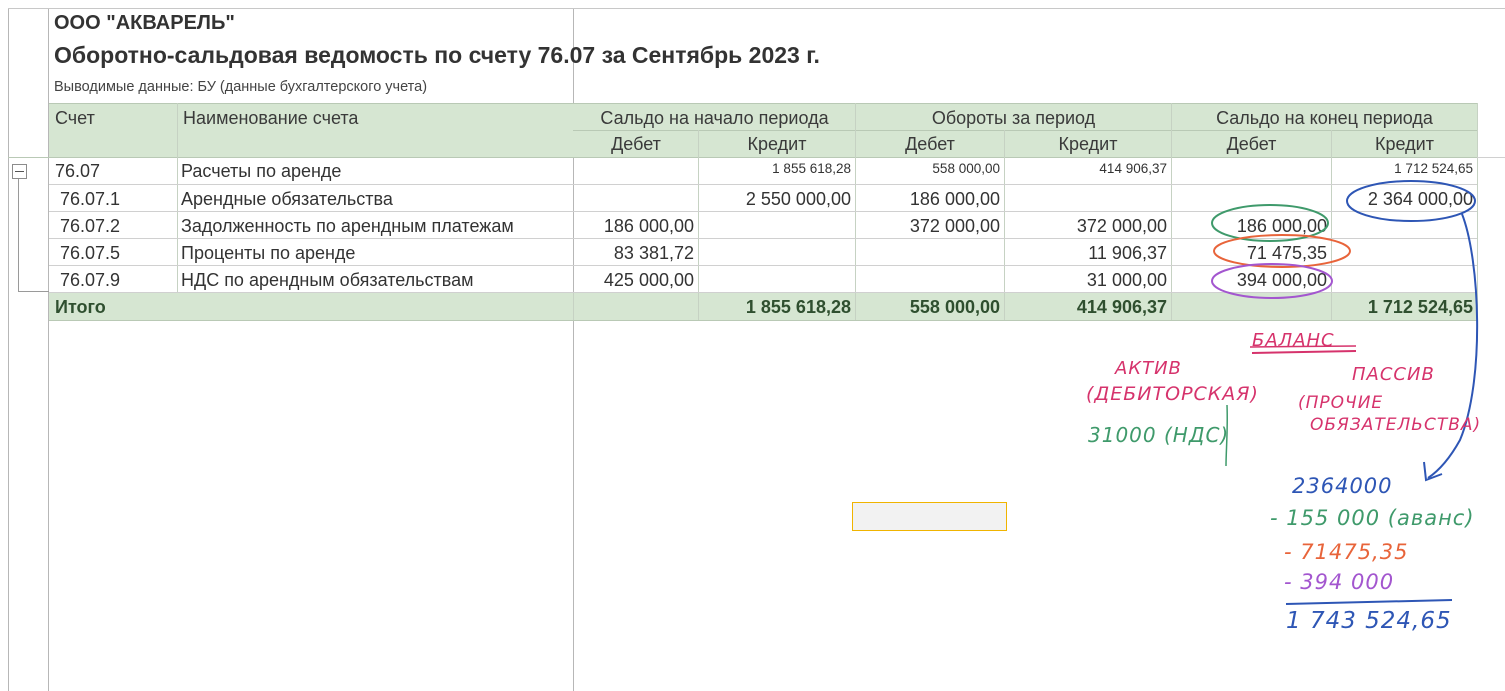 This screenshot has width=1505, height=691. What do you see at coordinates (1453, 346) in the screenshot?
I see `blue-arrow-mark` at bounding box center [1453, 346].